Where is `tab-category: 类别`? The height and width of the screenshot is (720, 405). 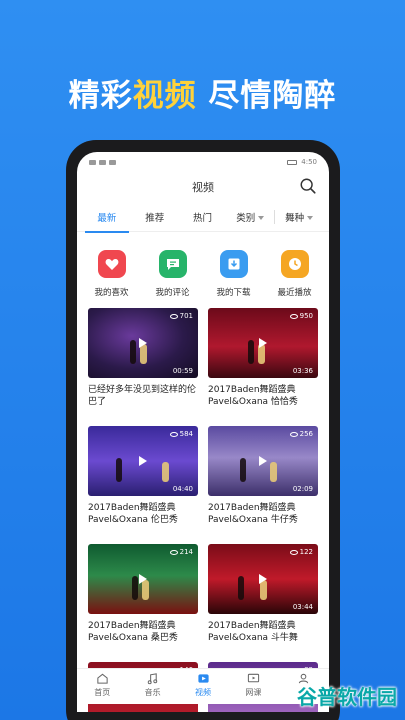
tab-category: 类别 is located at coordinates (250, 217).